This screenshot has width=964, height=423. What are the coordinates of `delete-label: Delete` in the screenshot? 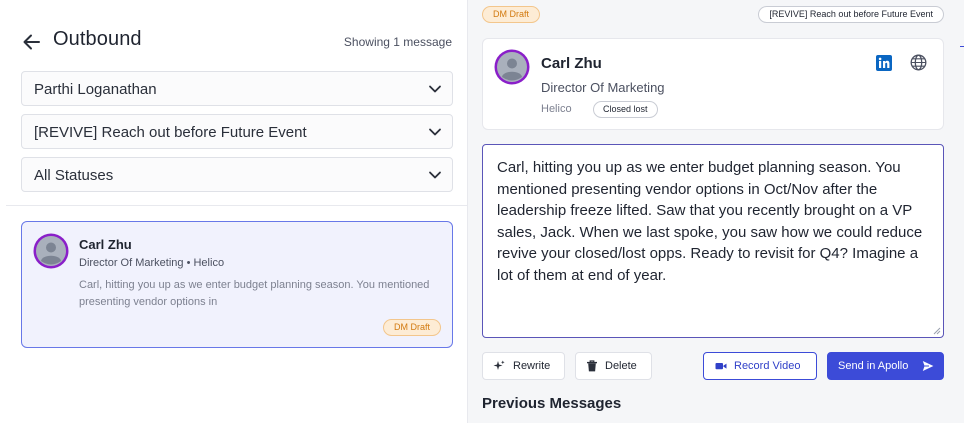 It's located at (621, 366).